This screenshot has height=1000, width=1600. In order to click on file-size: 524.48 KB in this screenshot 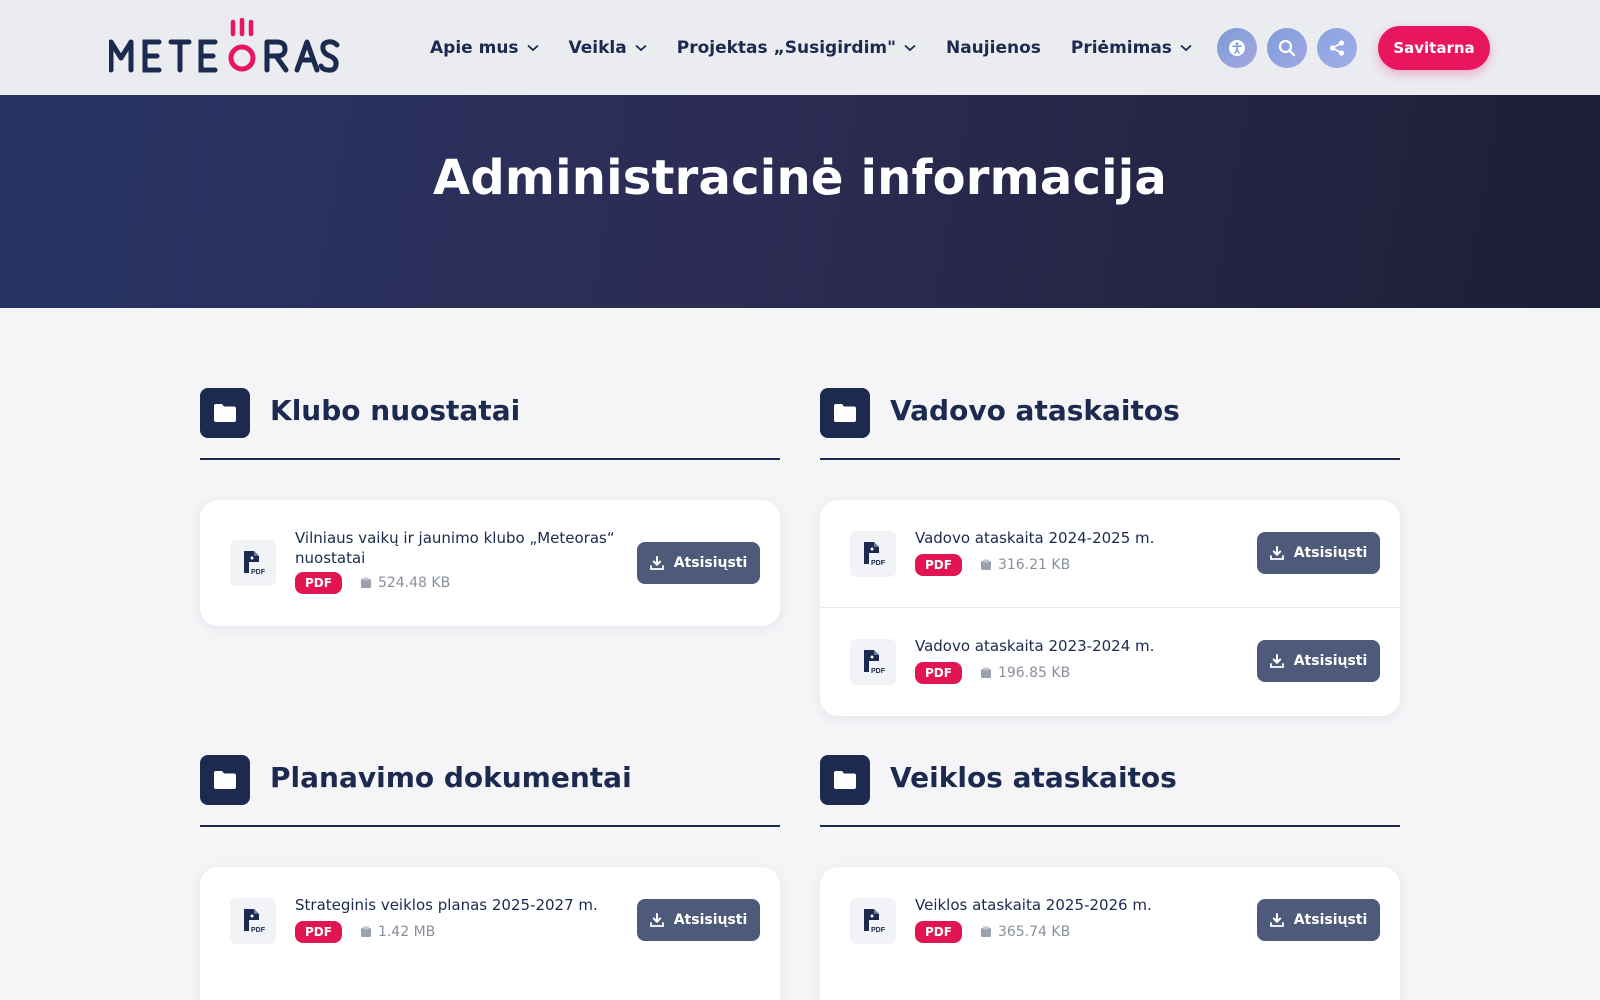, I will do `click(405, 583)`.